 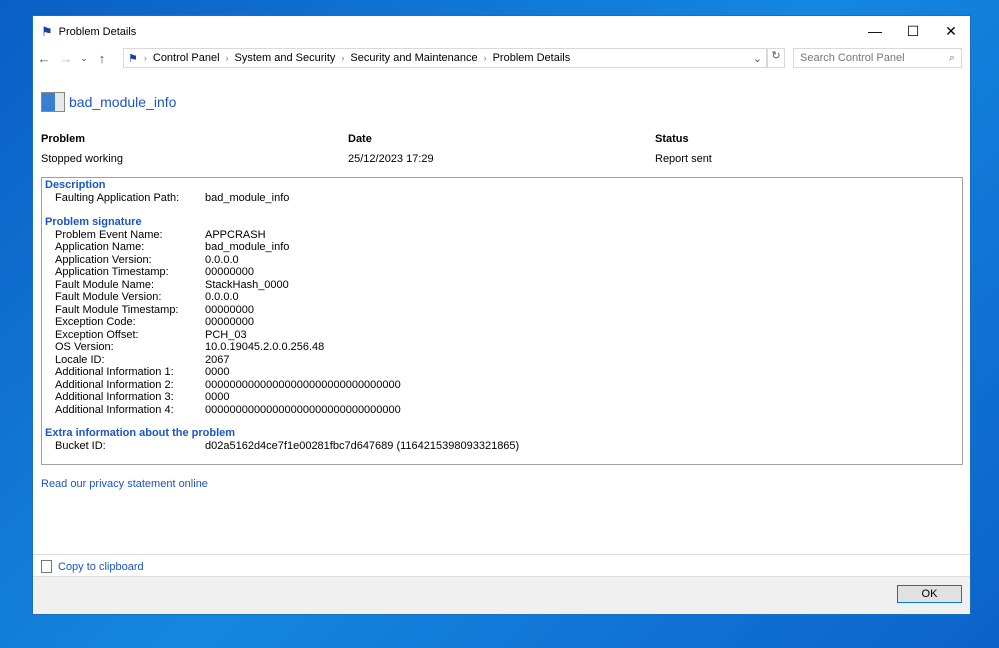 I want to click on chevron-down-icon: ⌄, so click(x=757, y=58).